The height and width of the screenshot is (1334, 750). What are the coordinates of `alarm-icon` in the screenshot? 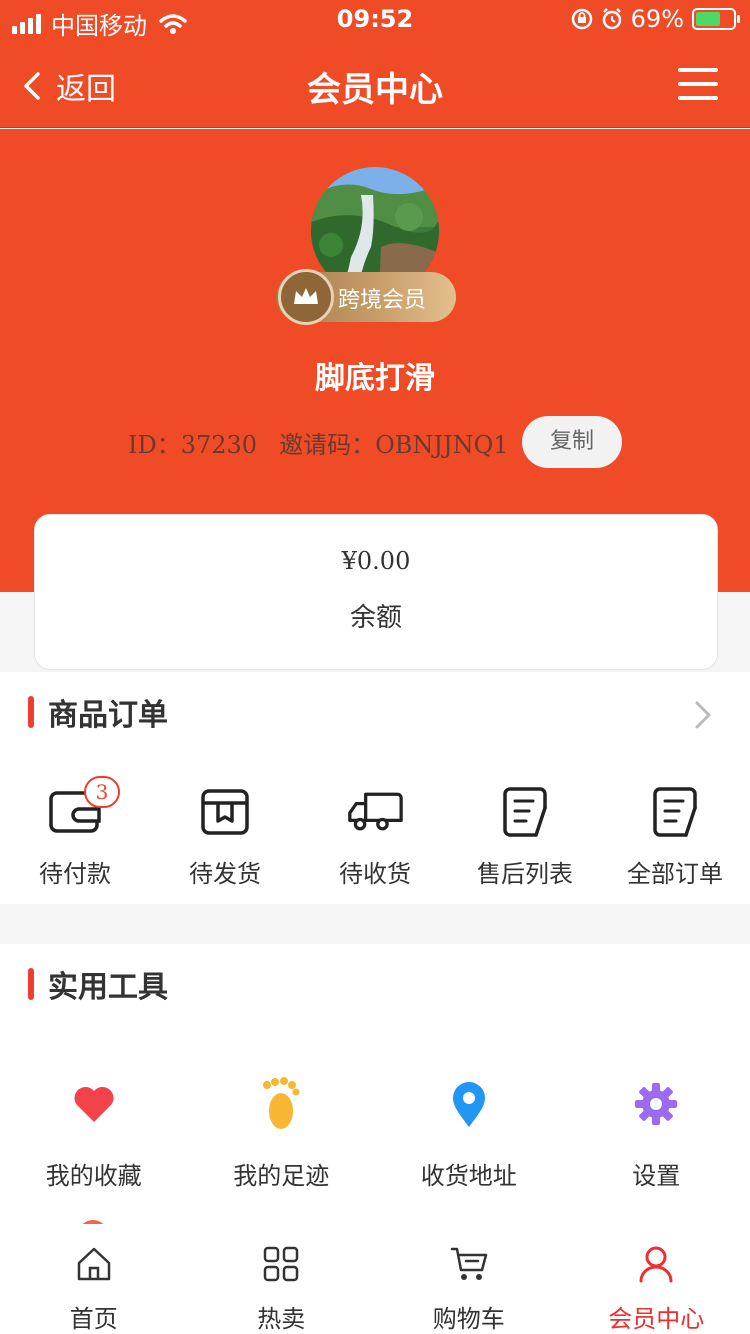 It's located at (611, 19).